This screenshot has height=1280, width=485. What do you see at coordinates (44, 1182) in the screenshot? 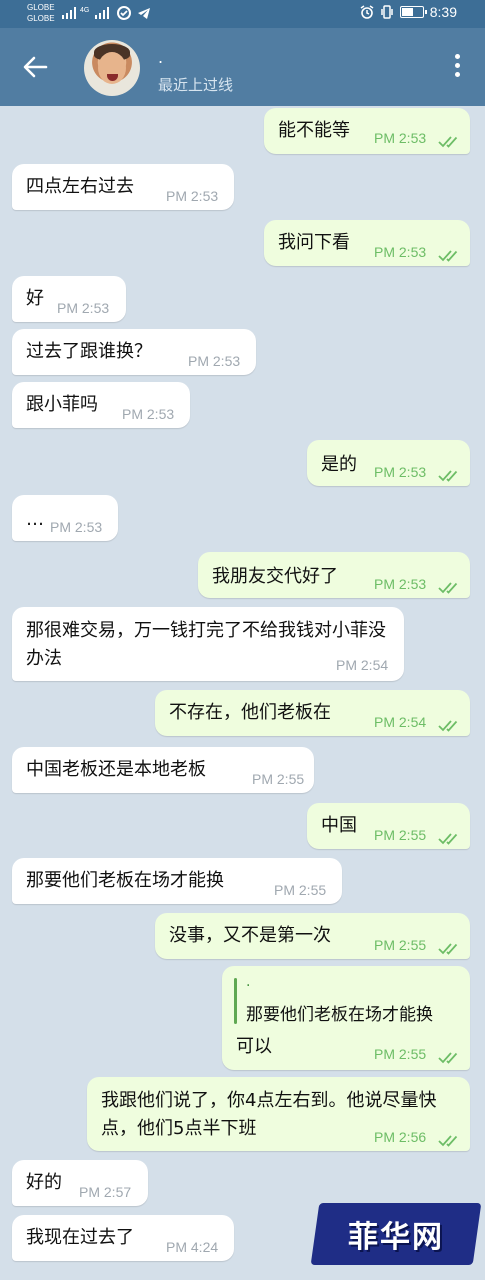
I see `message-text: 好的` at bounding box center [44, 1182].